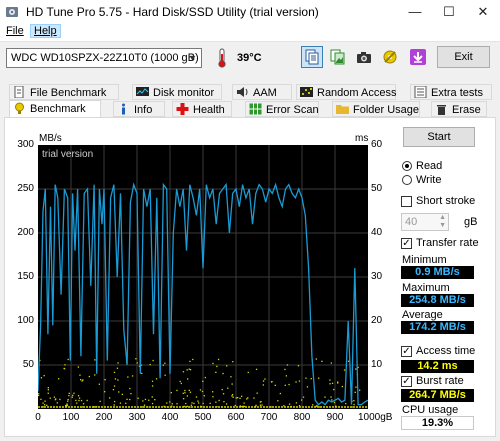 This screenshot has width=500, height=441. I want to click on camera-icon, so click(364, 57).